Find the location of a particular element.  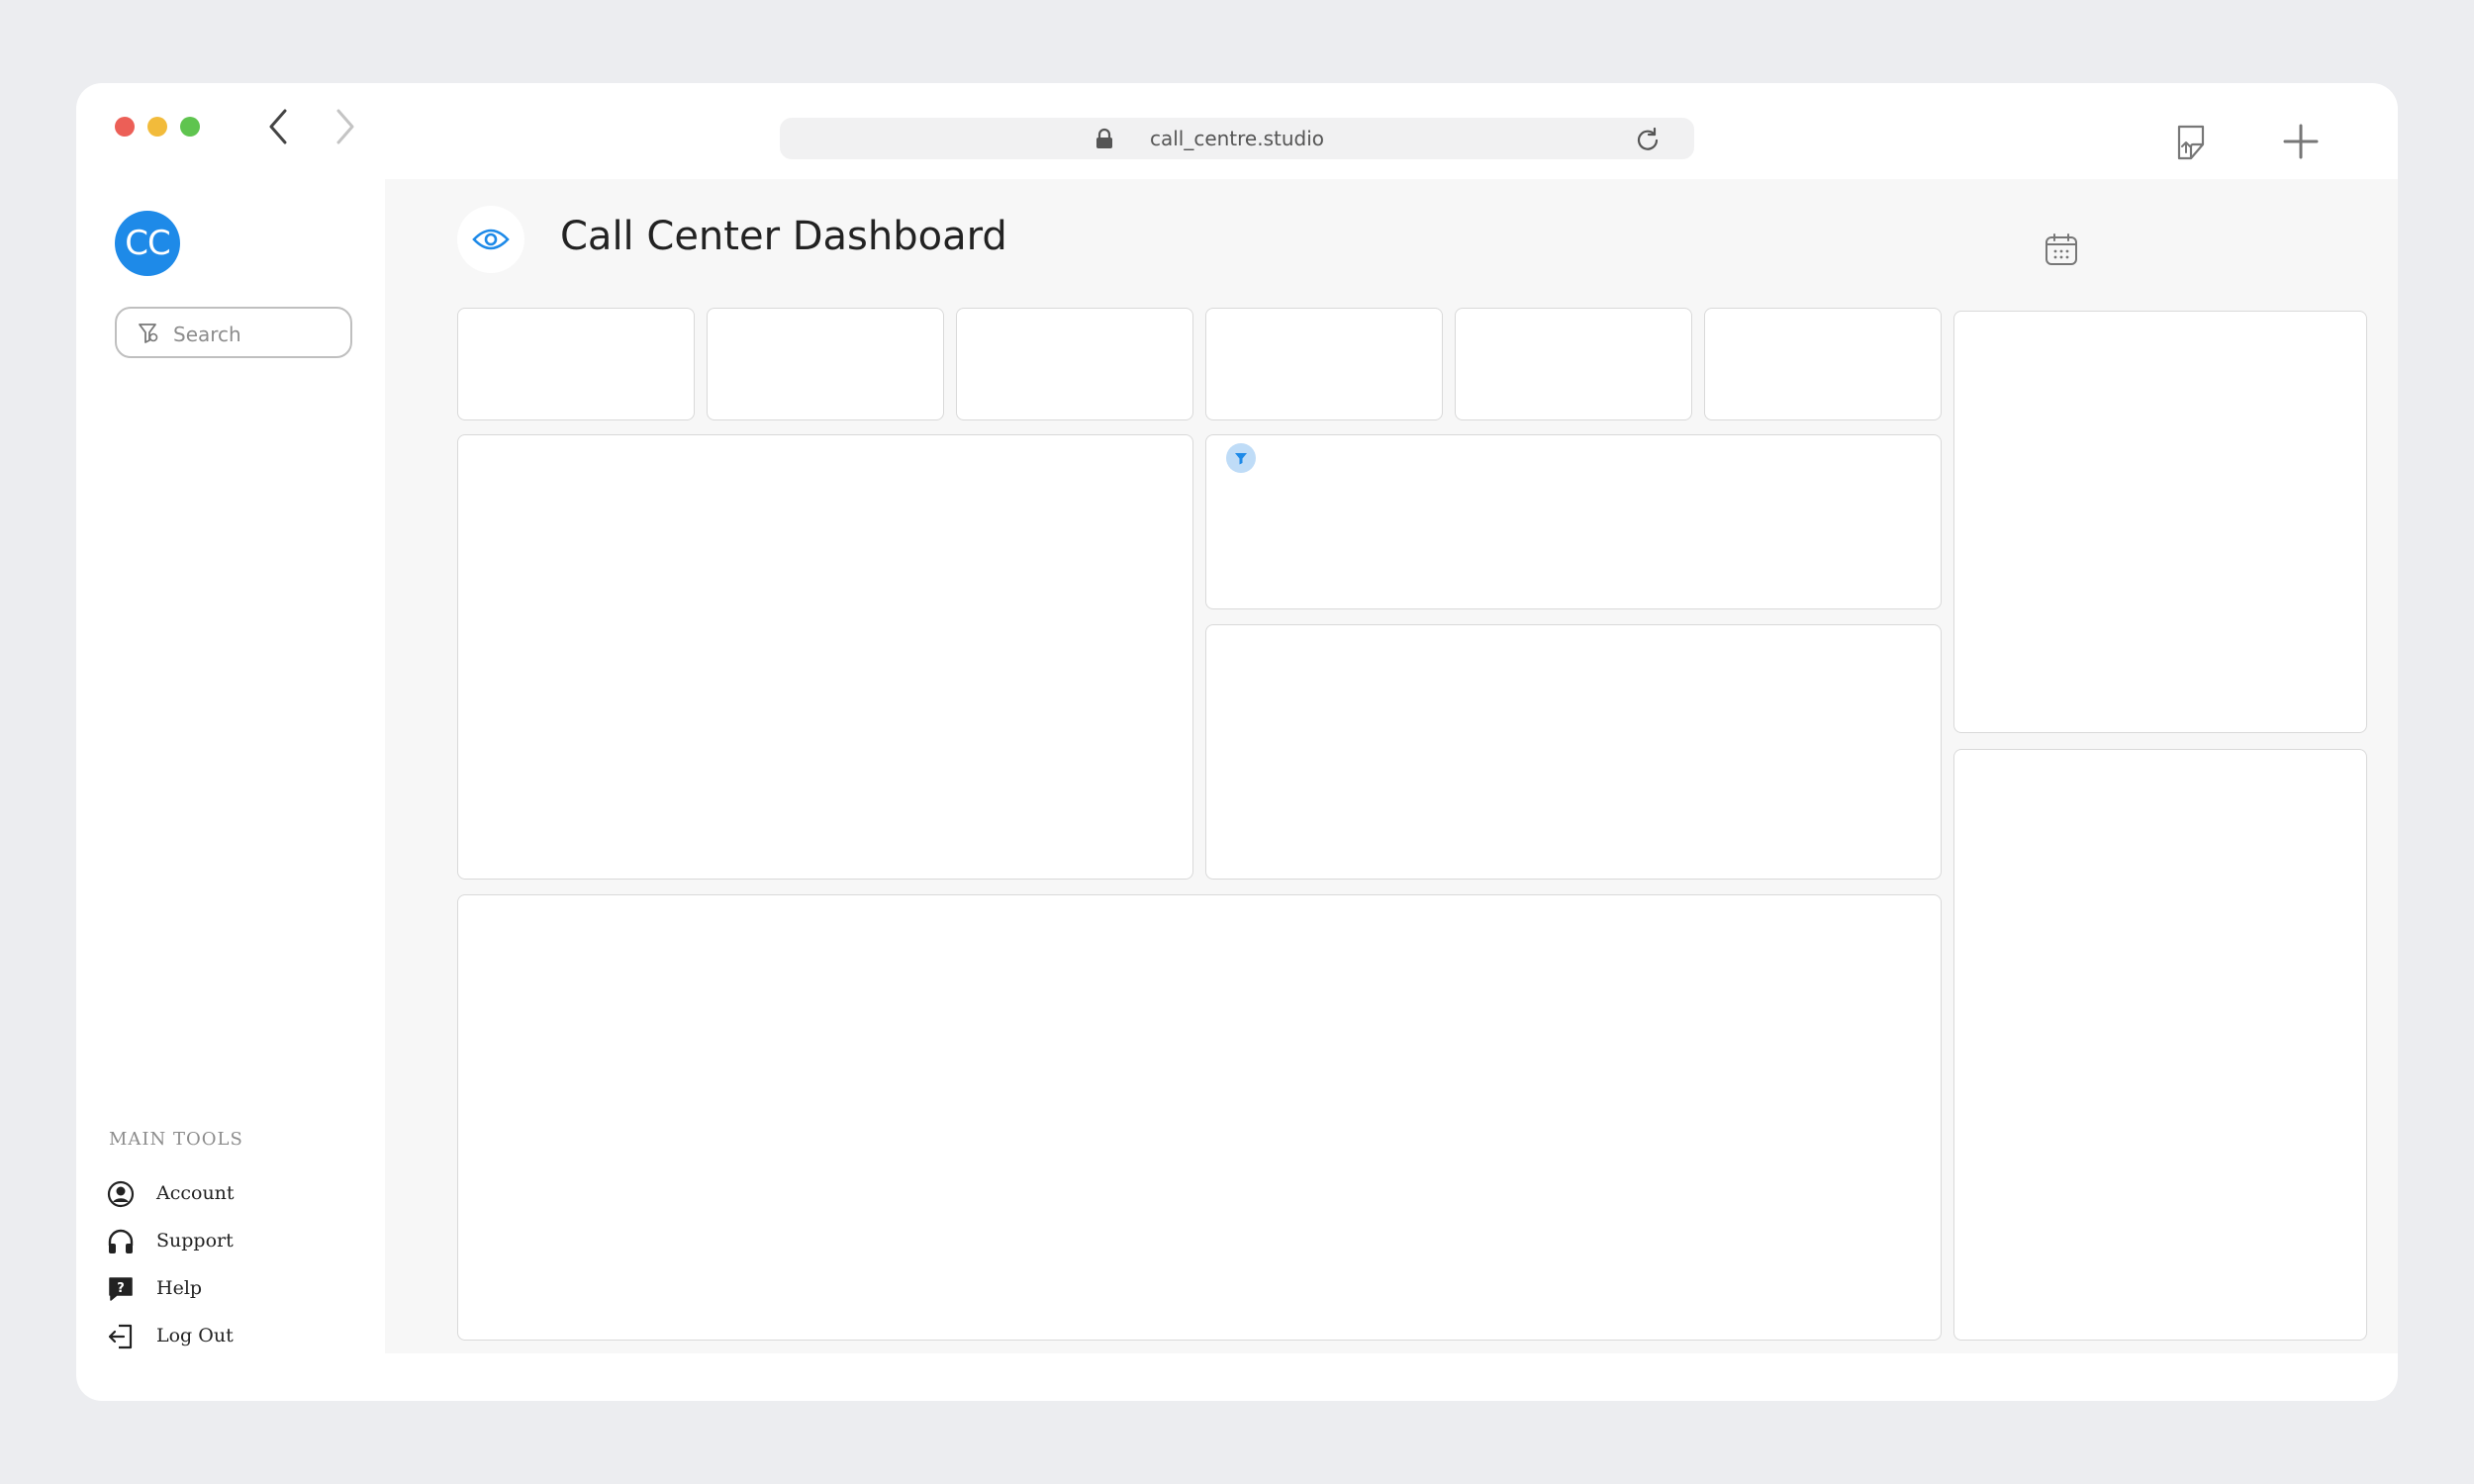

search-input: Search is located at coordinates (234, 332).